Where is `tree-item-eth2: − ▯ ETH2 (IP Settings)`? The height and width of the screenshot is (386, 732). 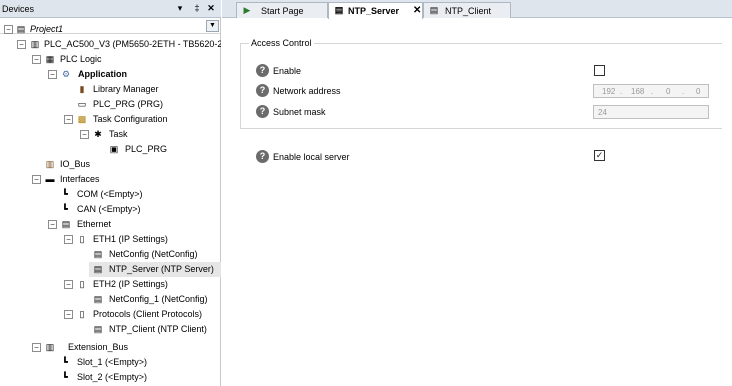 tree-item-eth2: − ▯ ETH2 (IP Settings) is located at coordinates (110, 284).